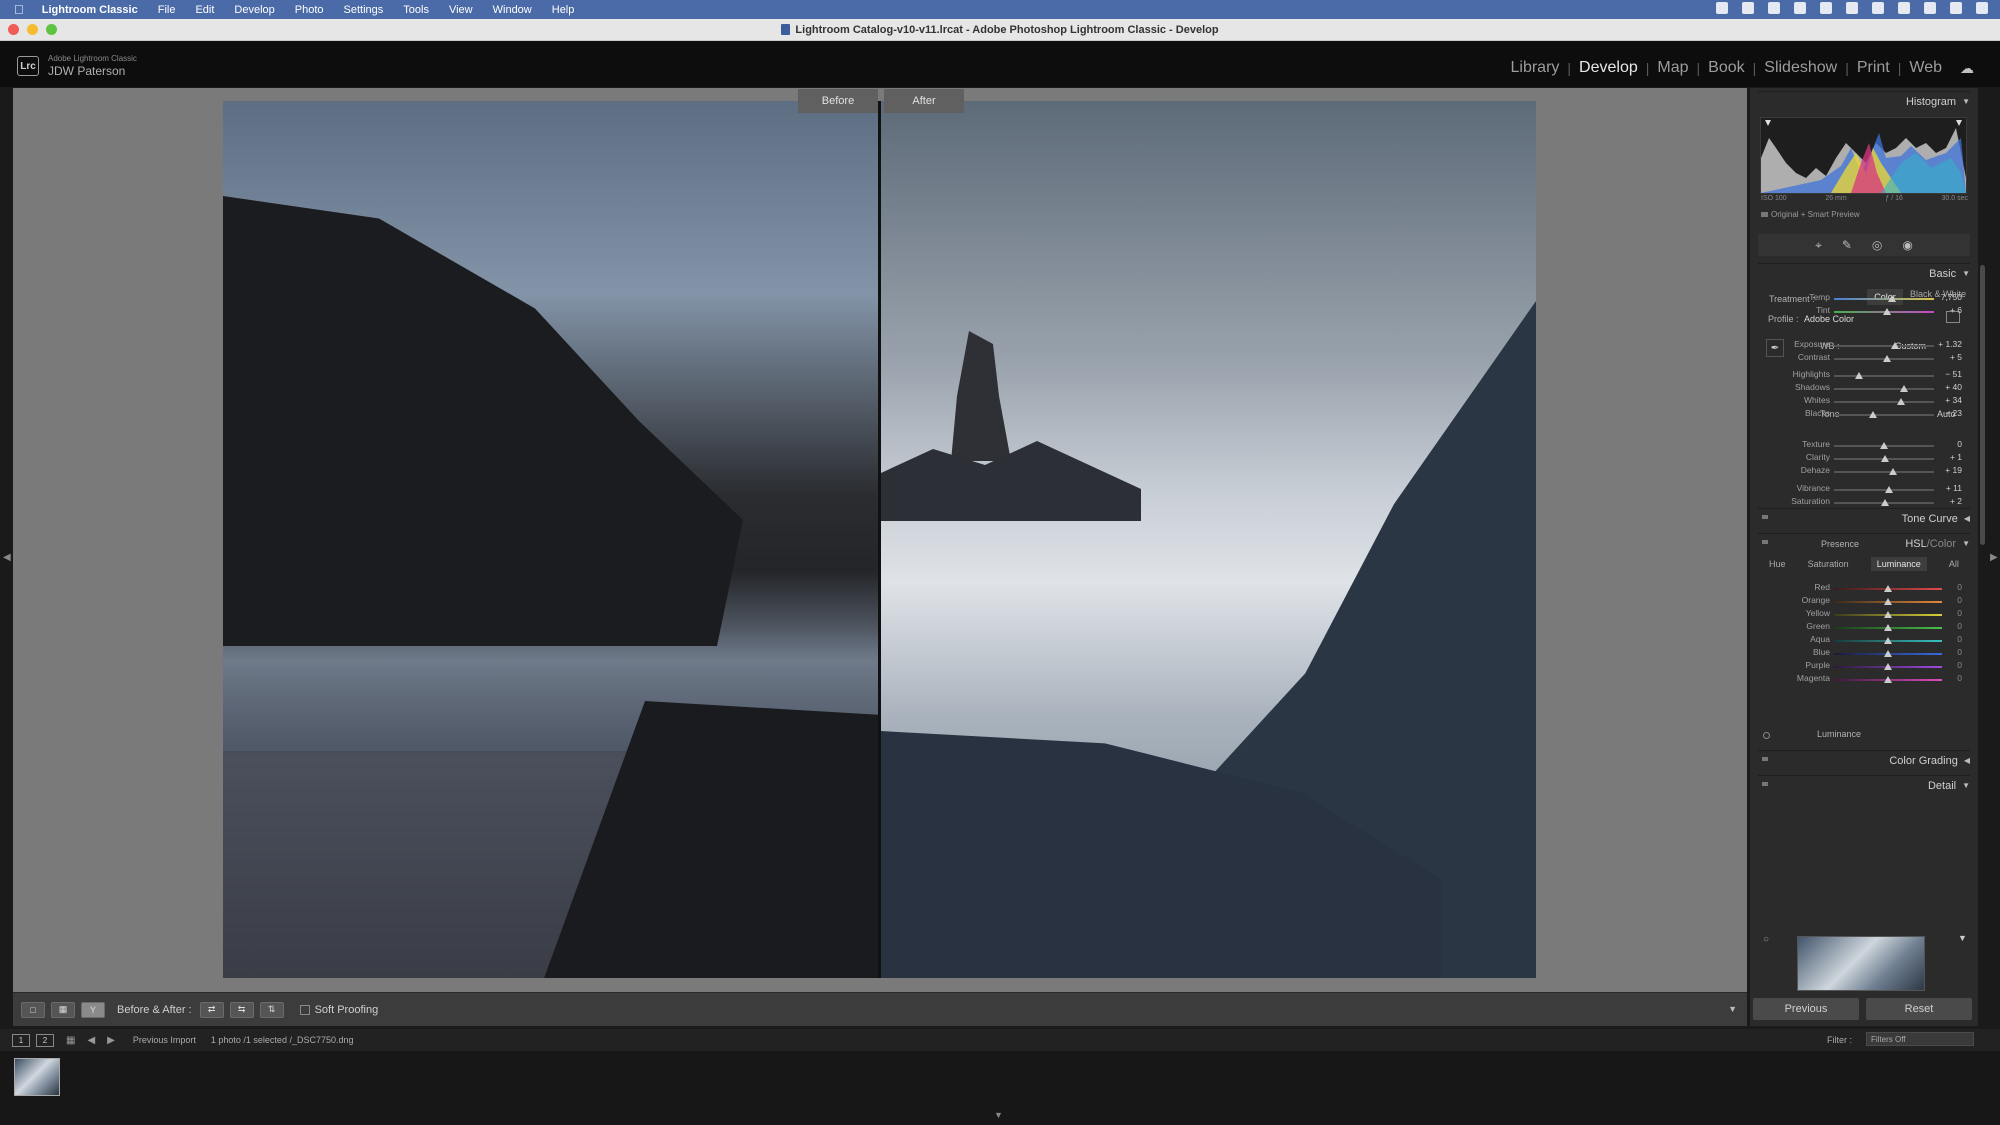 The height and width of the screenshot is (1125, 2000). Describe the element at coordinates (1954, 564) in the screenshot. I see `tab-all: All` at that location.